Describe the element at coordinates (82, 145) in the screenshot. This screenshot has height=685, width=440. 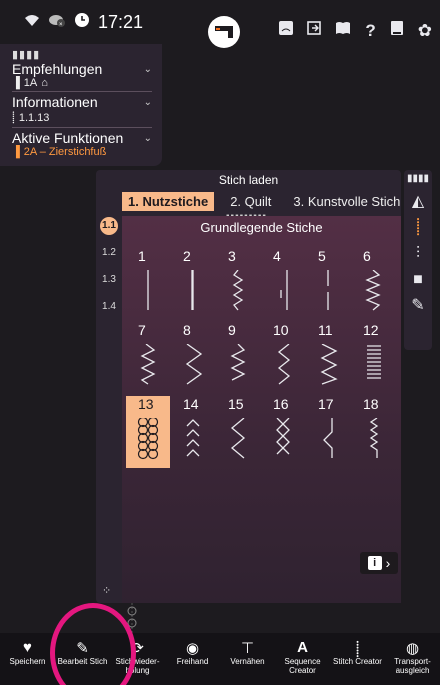
I see `active-functions-section: Aktive Funktionen ⌄ ▐ 2A – Zierstichfuß` at that location.